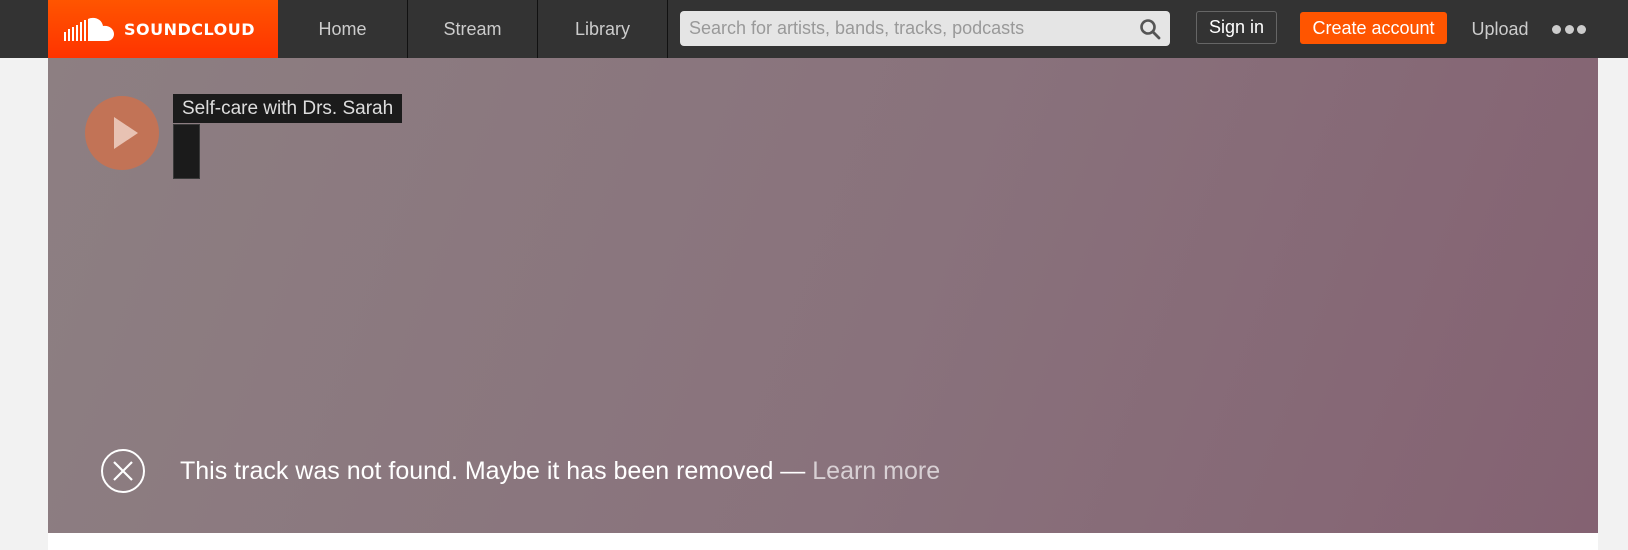  I want to click on more-icon, so click(1569, 29).